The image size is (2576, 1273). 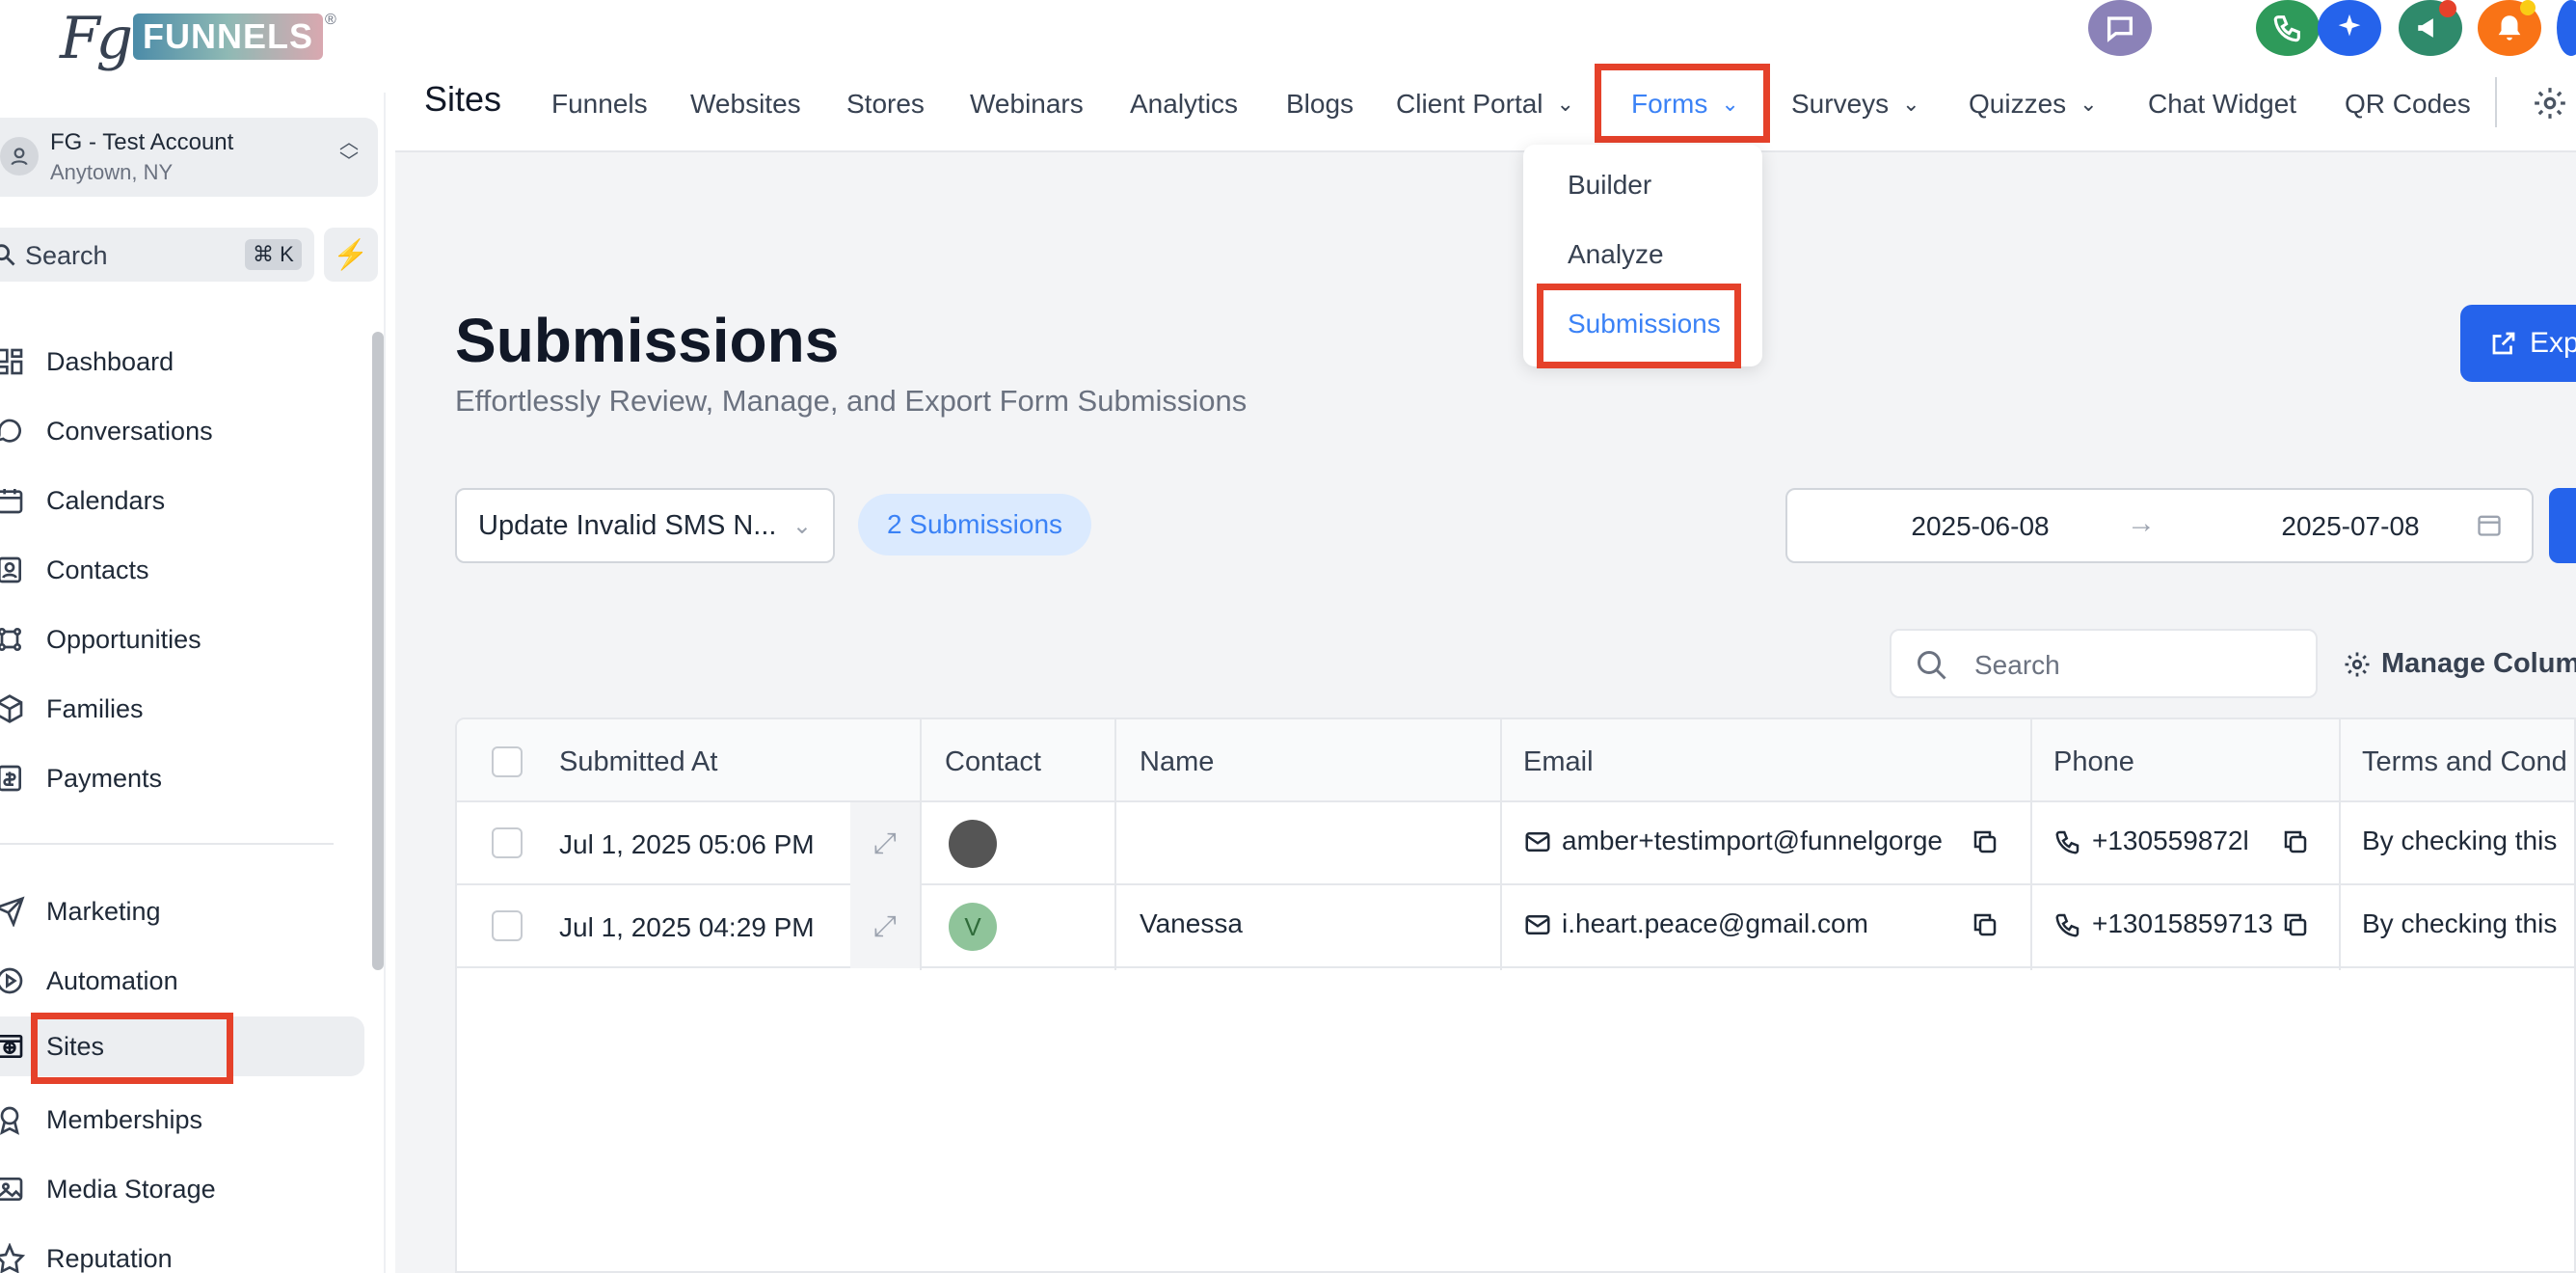 What do you see at coordinates (1192, 923) in the screenshot?
I see `name-cell: Vanessa` at bounding box center [1192, 923].